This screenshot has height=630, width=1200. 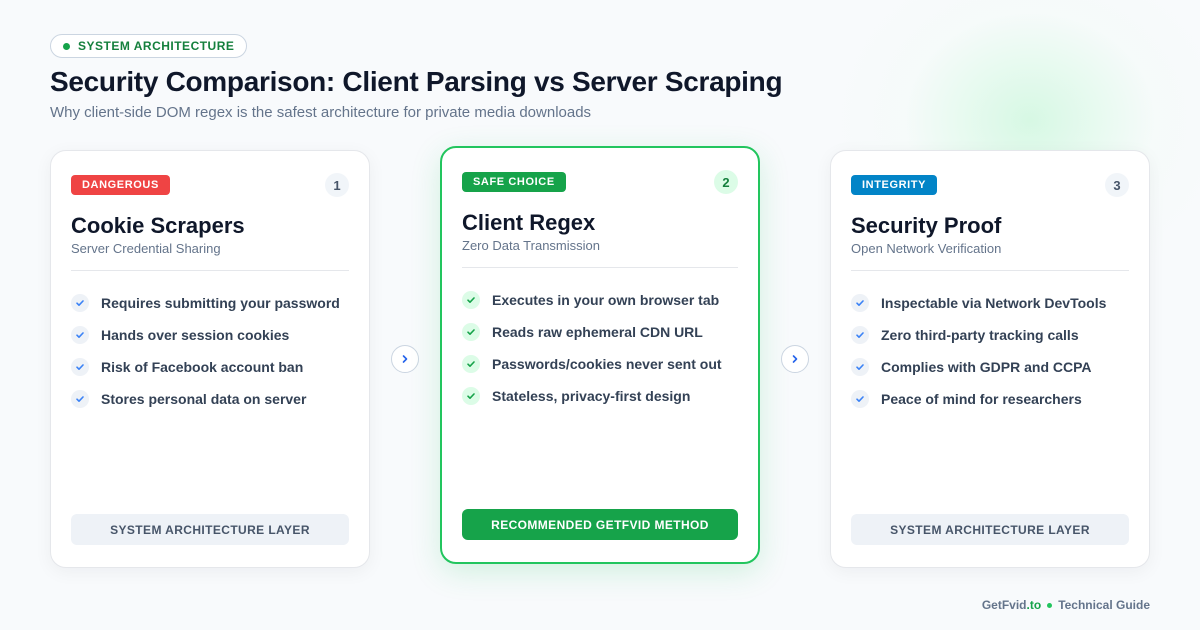 What do you see at coordinates (591, 396) in the screenshot?
I see `list-item-text: Stateless, privacy-first design` at bounding box center [591, 396].